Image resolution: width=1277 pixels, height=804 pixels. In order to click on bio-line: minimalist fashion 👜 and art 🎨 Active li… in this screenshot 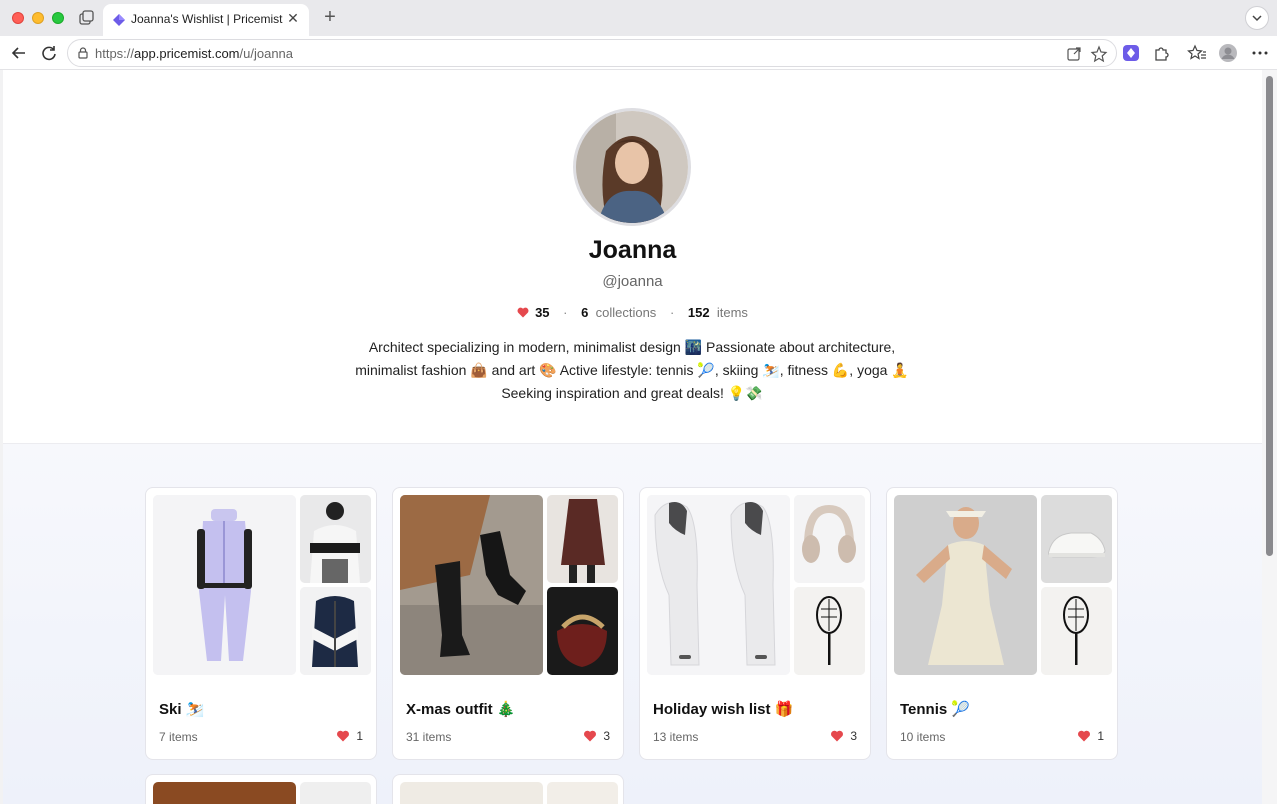, I will do `click(632, 370)`.